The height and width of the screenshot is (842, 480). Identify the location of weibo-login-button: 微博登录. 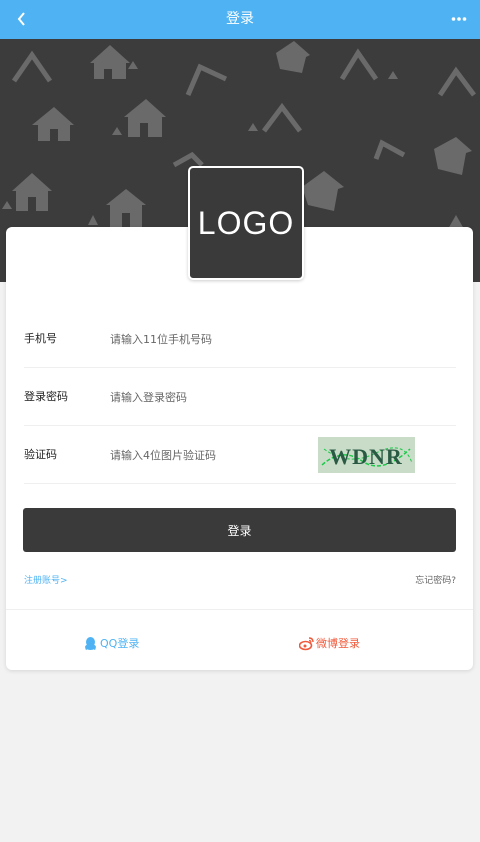
(329, 643).